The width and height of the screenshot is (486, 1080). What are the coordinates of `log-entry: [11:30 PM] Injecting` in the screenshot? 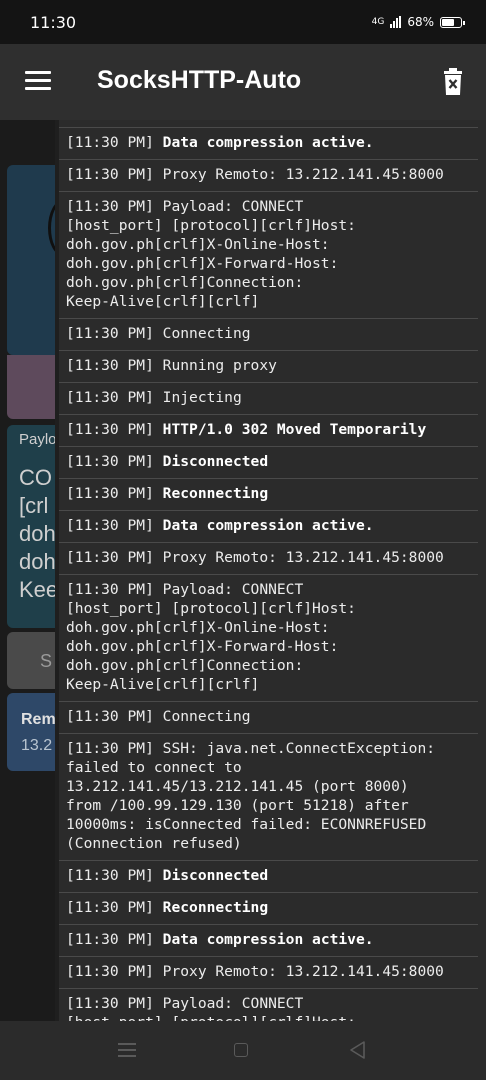 It's located at (268, 398).